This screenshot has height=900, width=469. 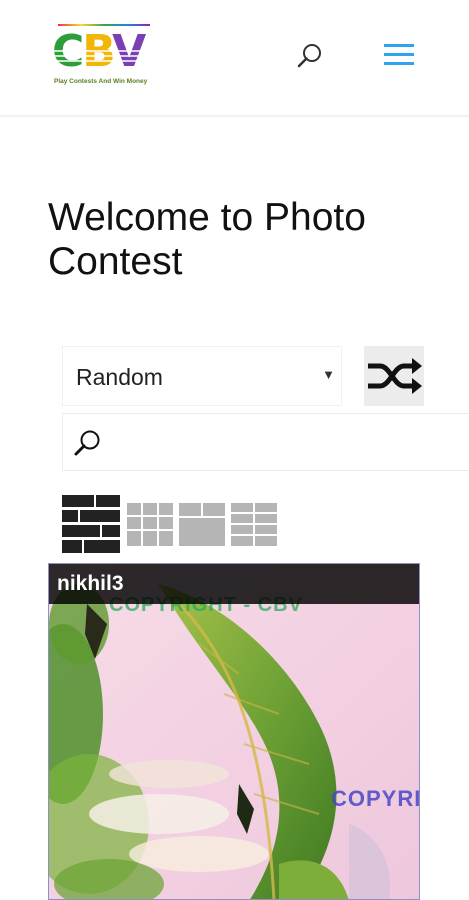 I want to click on view-grid-button, so click(x=150, y=524).